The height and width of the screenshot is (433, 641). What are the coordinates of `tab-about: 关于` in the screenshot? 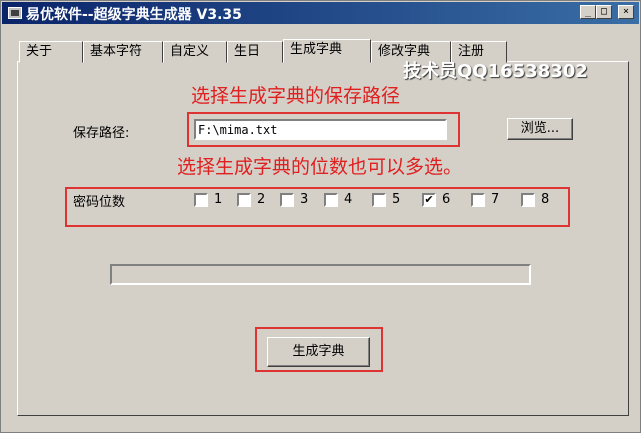 It's located at (51, 52).